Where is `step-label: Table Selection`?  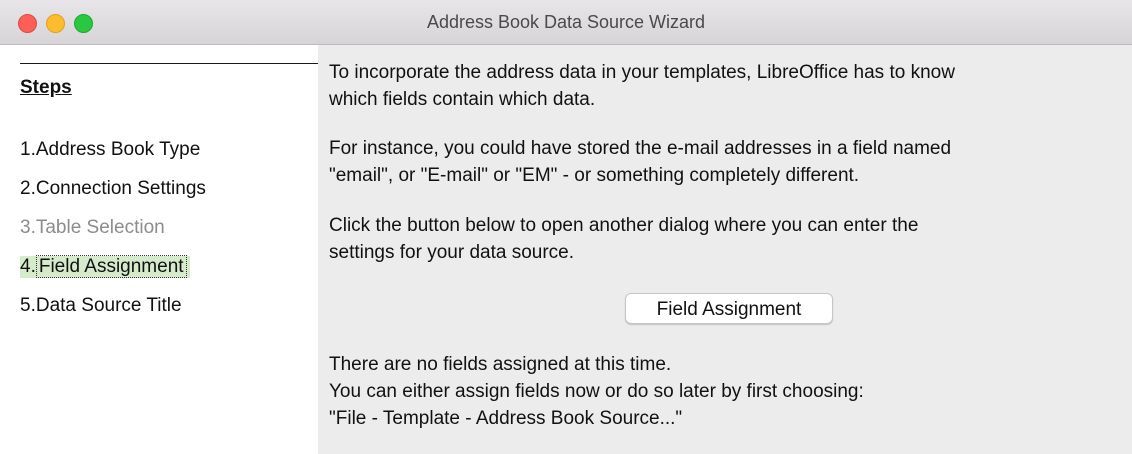
step-label: Table Selection is located at coordinates (100, 227).